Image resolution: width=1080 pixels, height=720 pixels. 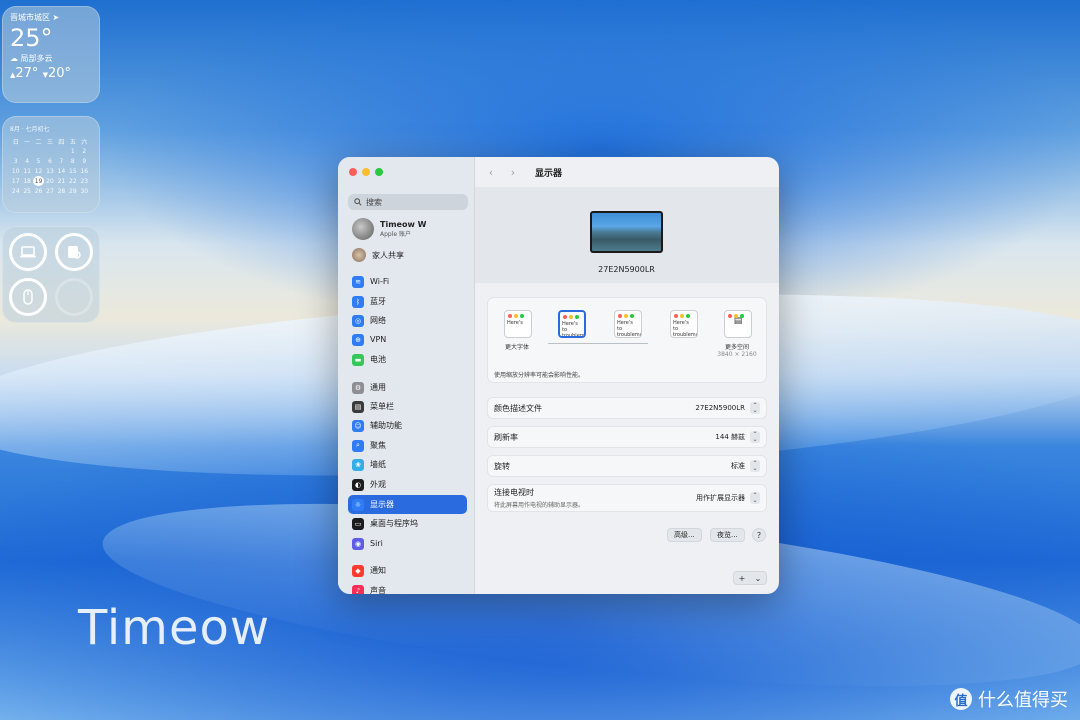 I want to click on sidebar-item-battery: ▬ 电池, so click(x=407, y=359).